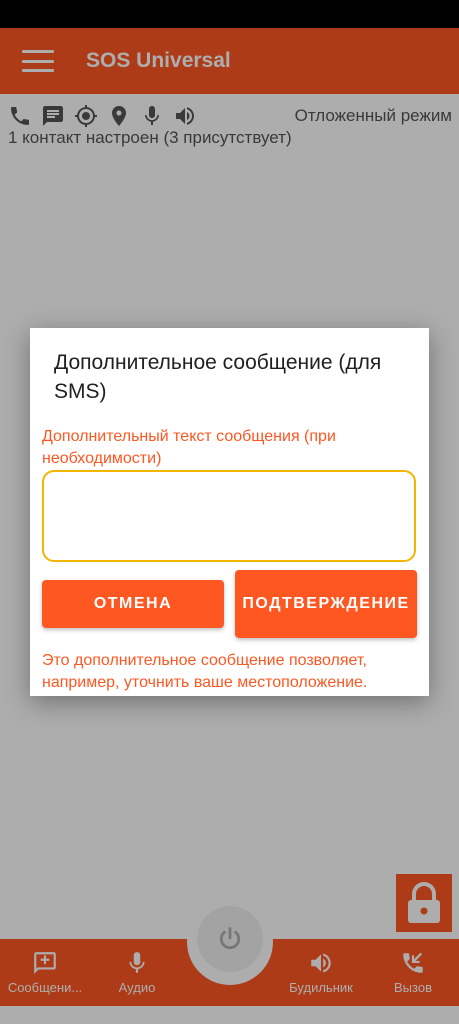 The image size is (459, 1024). What do you see at coordinates (133, 604) in the screenshot?
I see `cancel-button: ОТМЕНА` at bounding box center [133, 604].